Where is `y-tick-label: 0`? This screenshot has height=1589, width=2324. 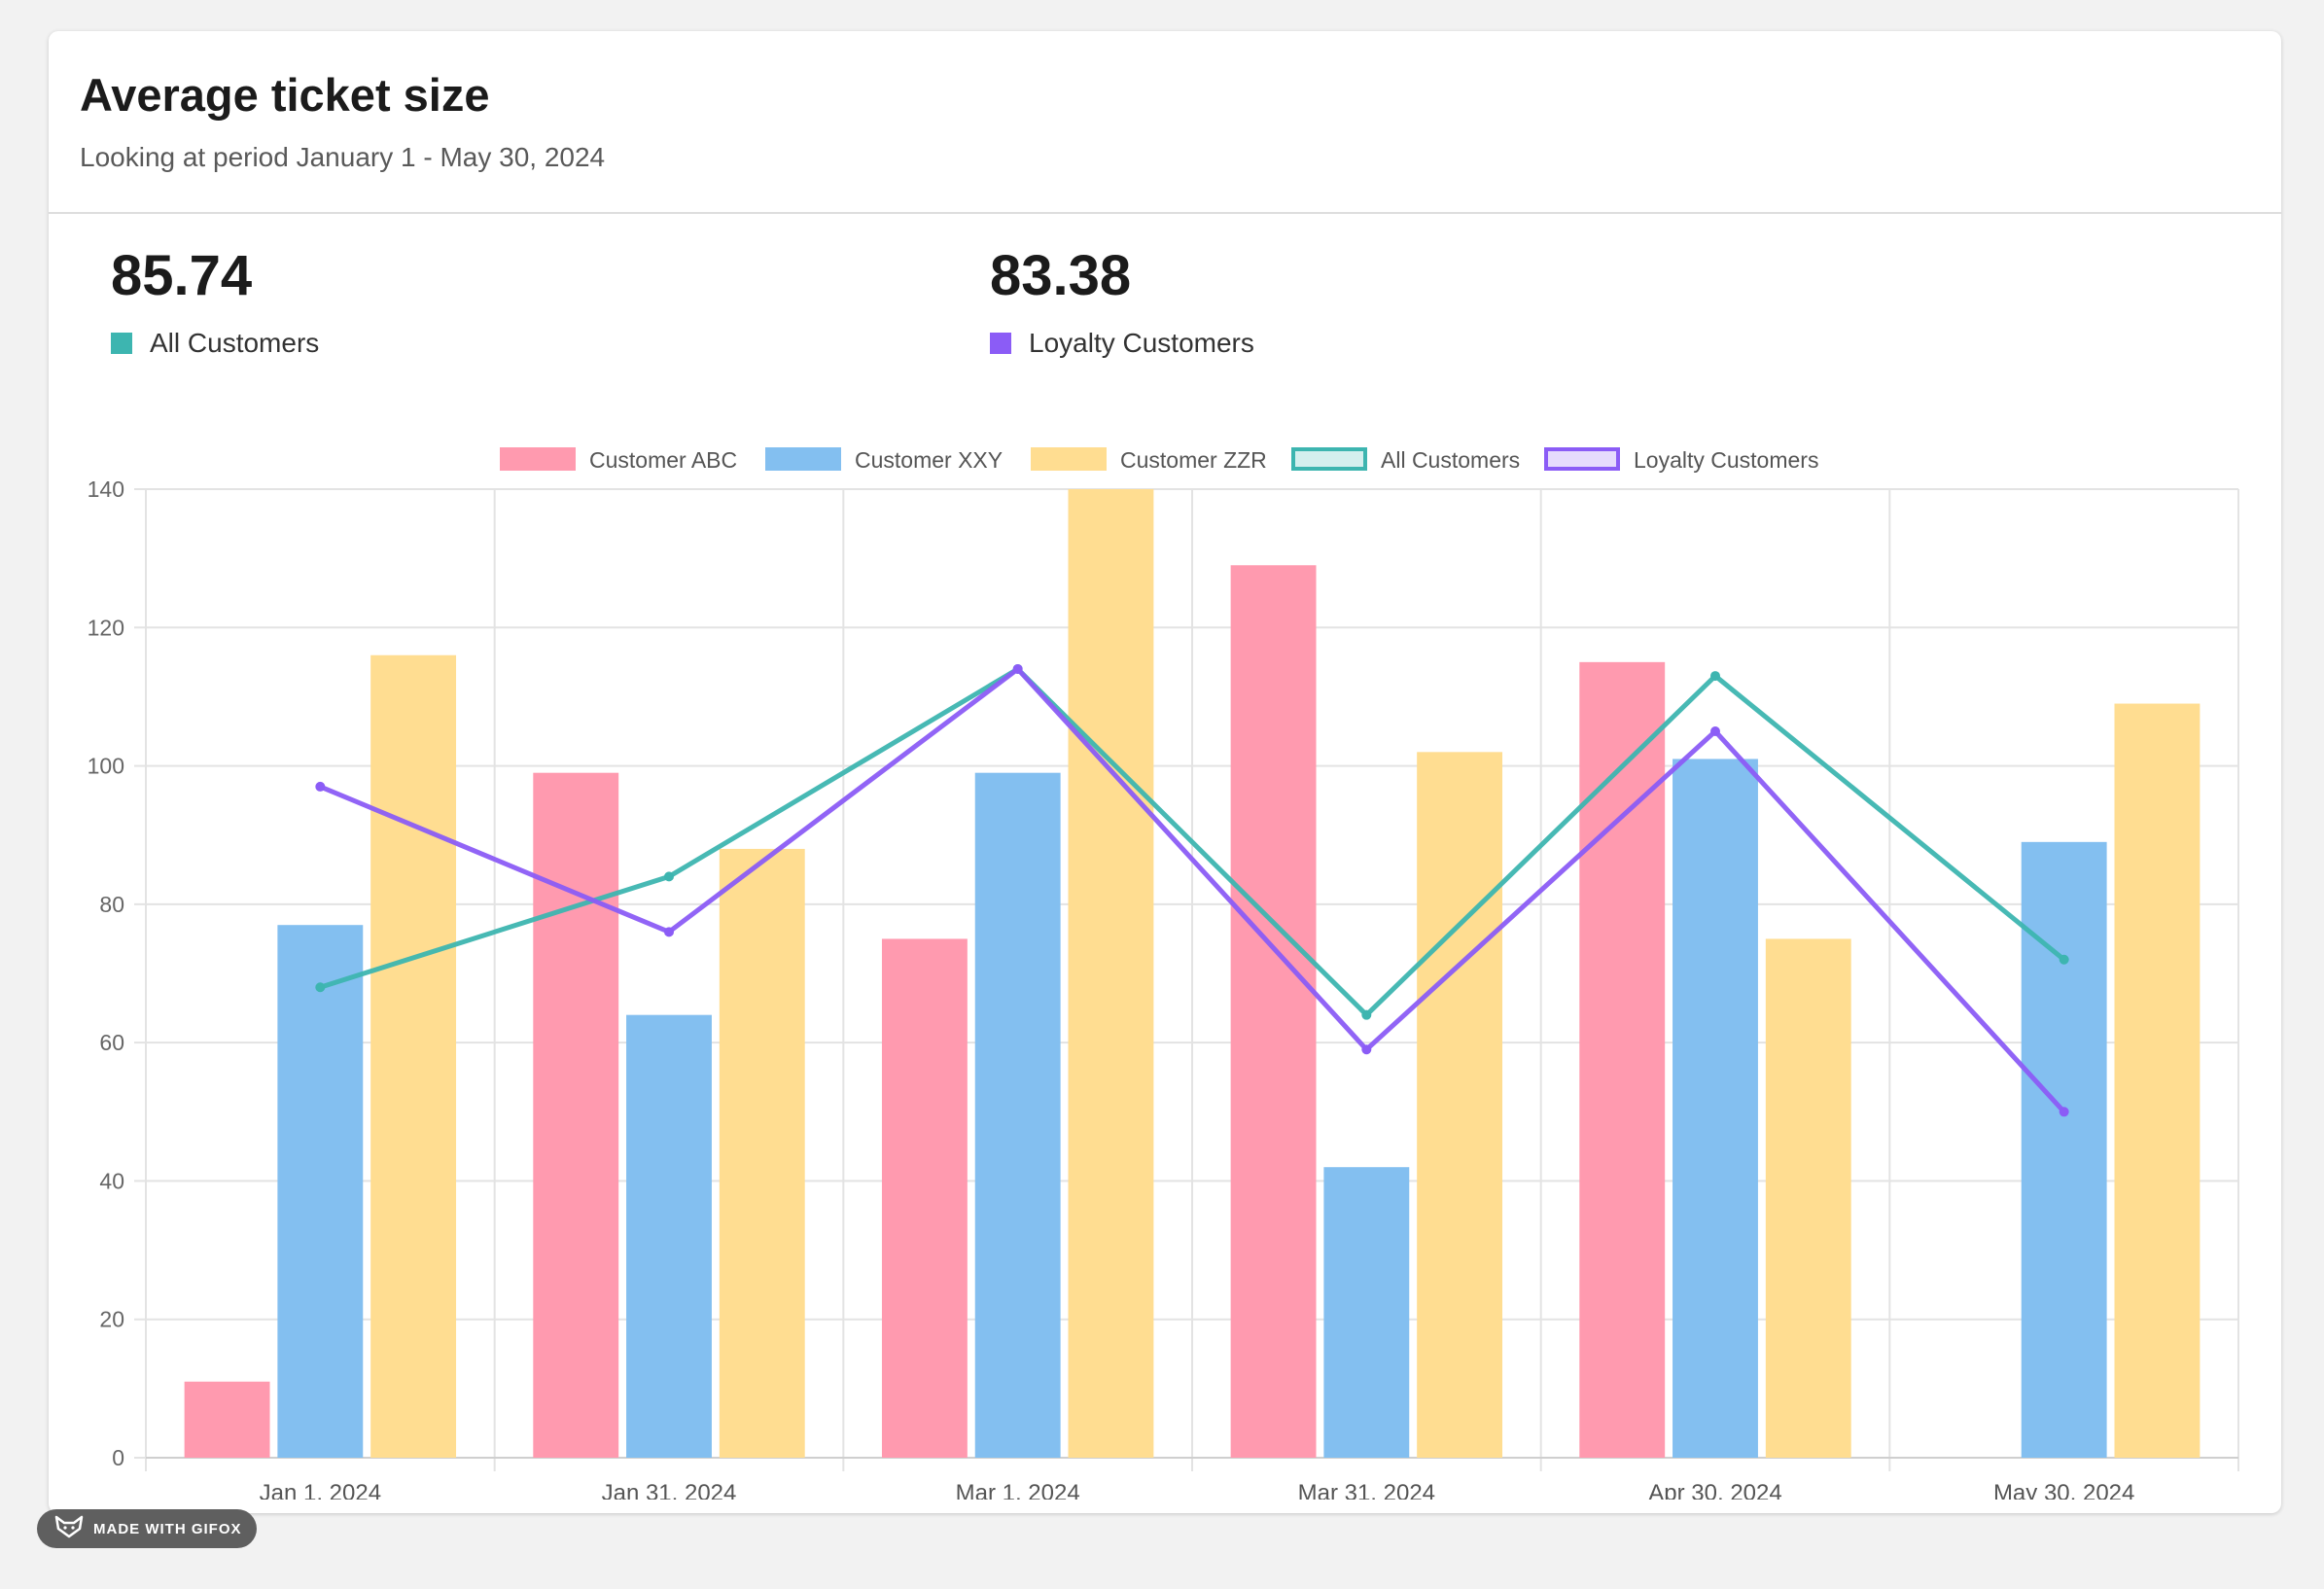 y-tick-label: 0 is located at coordinates (118, 1457).